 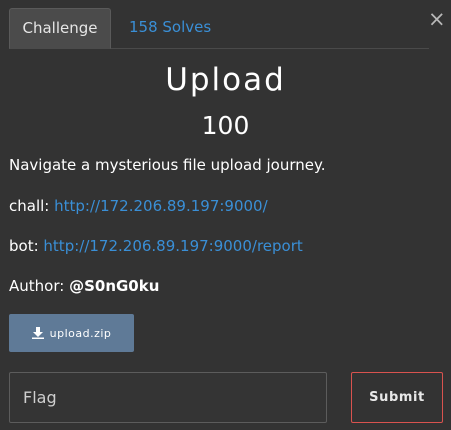 What do you see at coordinates (161, 206) in the screenshot?
I see `chall-link: http://172.206.89.197:9000/` at bounding box center [161, 206].